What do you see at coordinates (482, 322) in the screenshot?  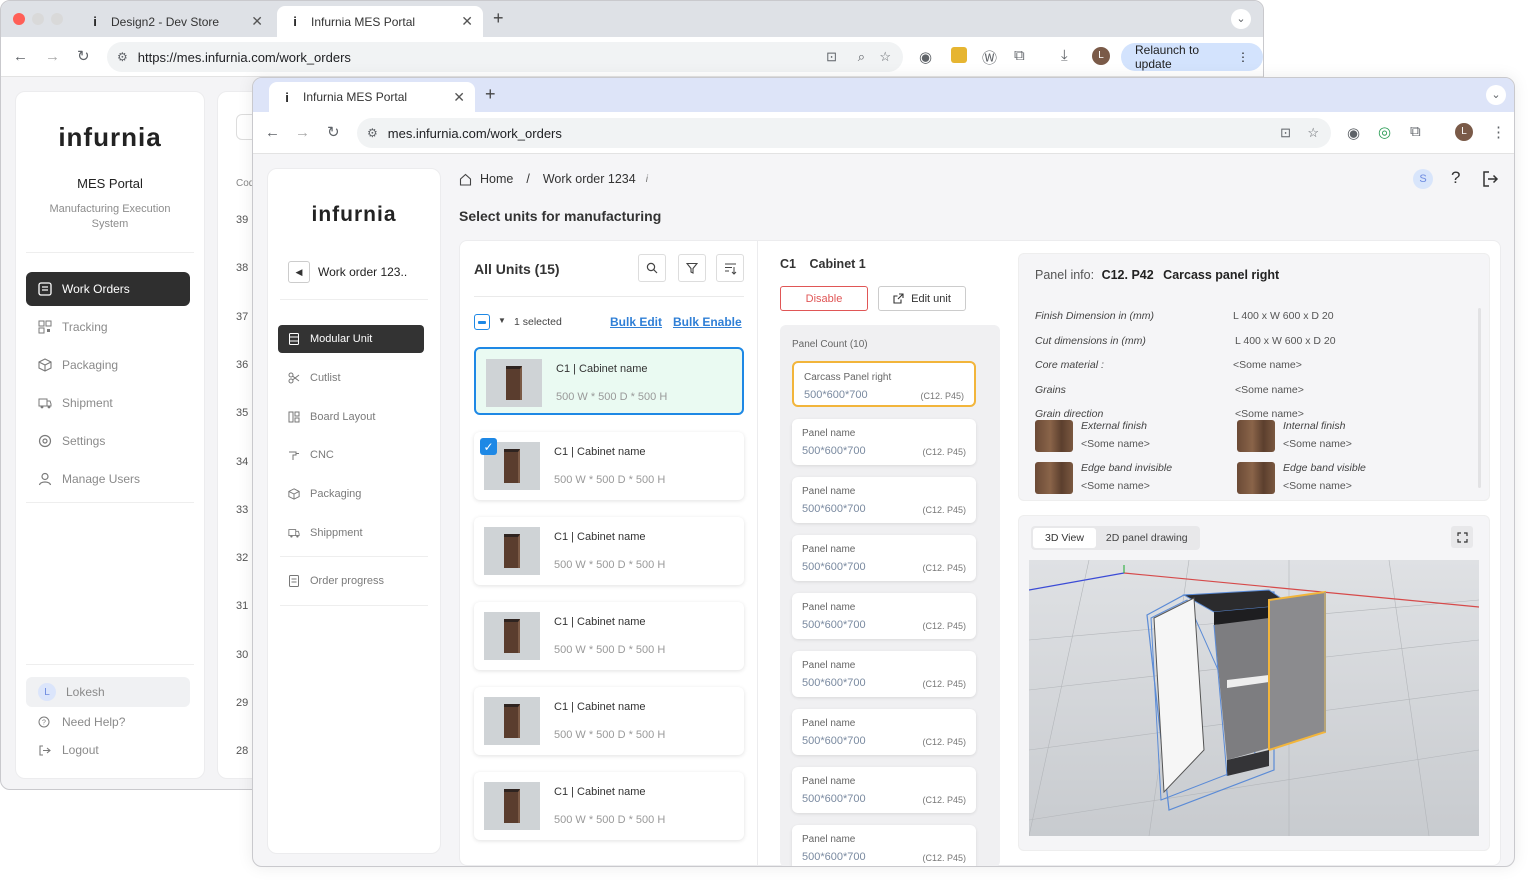 I see `select-all-checkbox` at bounding box center [482, 322].